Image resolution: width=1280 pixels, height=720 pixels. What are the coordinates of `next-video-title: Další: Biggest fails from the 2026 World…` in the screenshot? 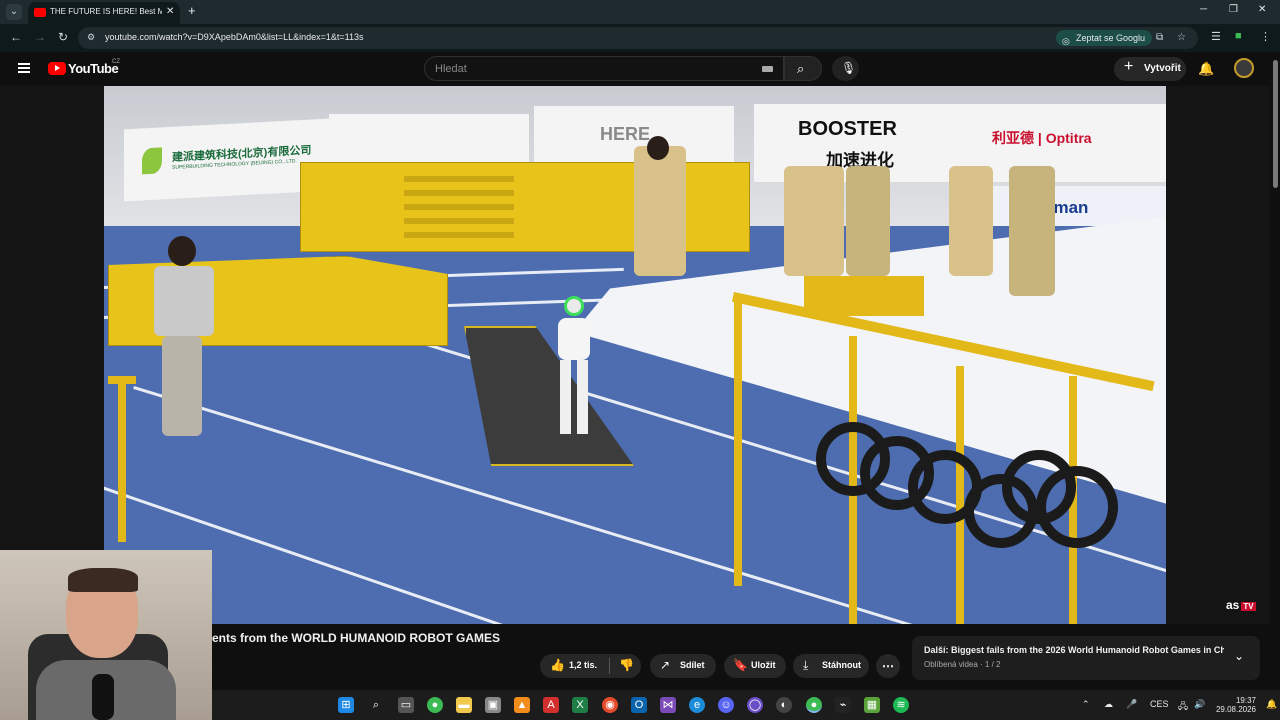 It's located at (1074, 650).